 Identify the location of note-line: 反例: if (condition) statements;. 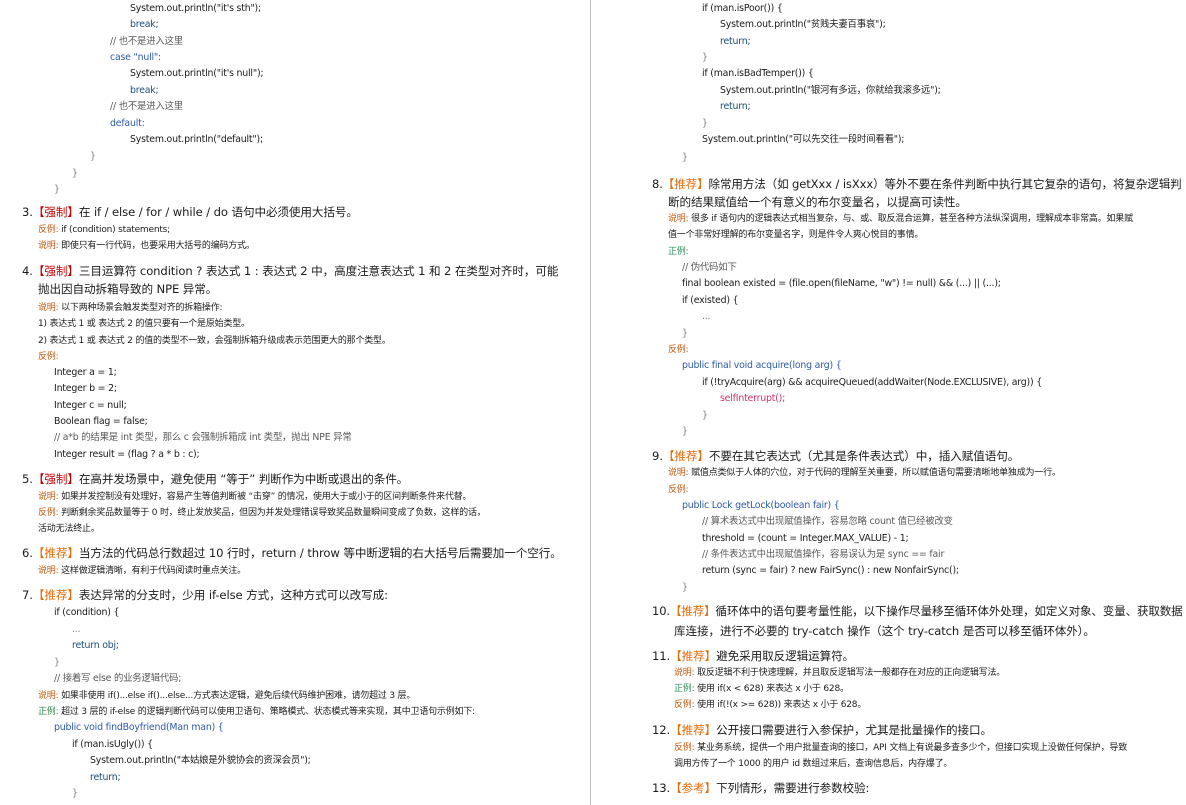
(104, 230).